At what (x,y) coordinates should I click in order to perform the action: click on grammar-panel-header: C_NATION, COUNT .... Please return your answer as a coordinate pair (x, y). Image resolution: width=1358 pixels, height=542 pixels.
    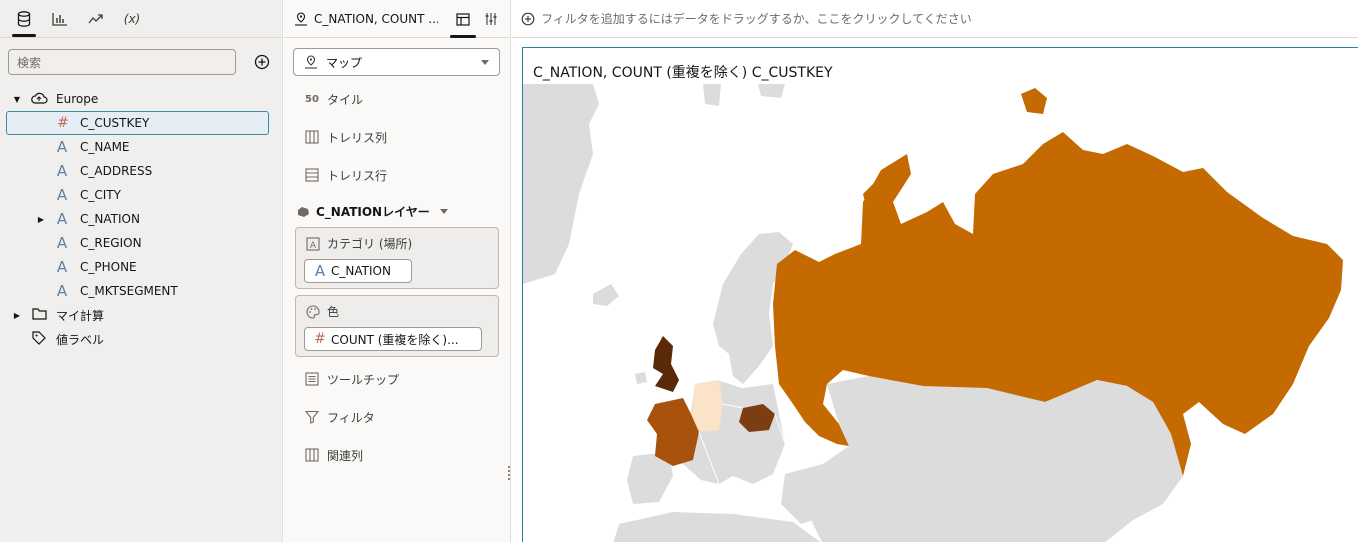
    Looking at the image, I should click on (397, 19).